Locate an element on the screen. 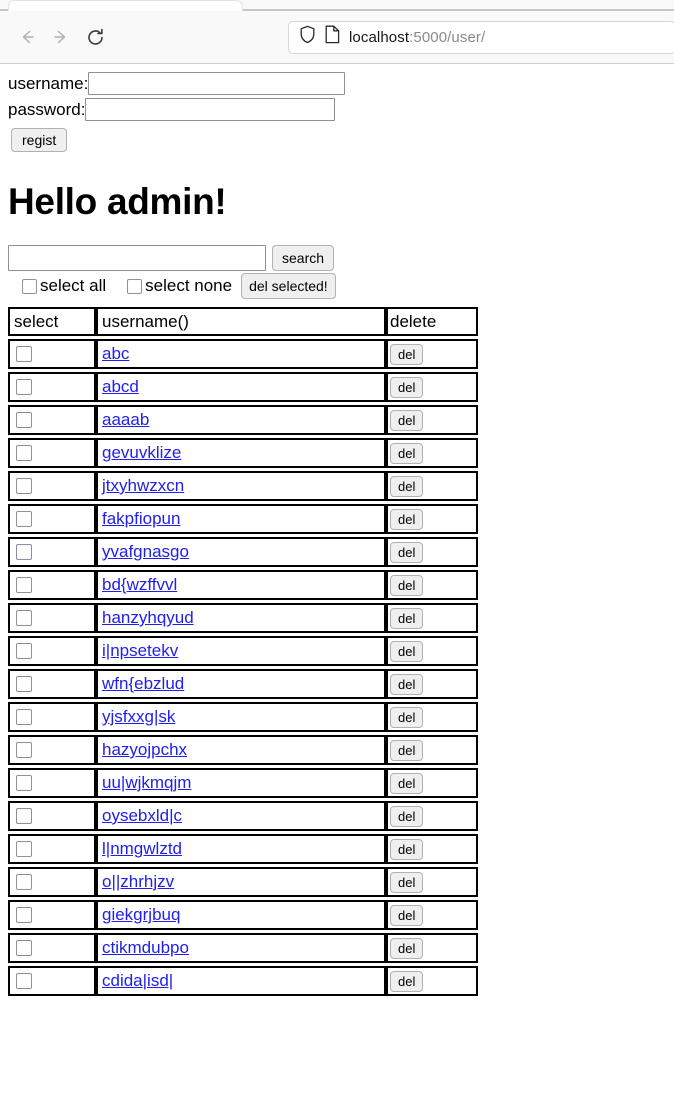 Image resolution: width=674 pixels, height=1118 pixels. url-host: localhost is located at coordinates (379, 37).